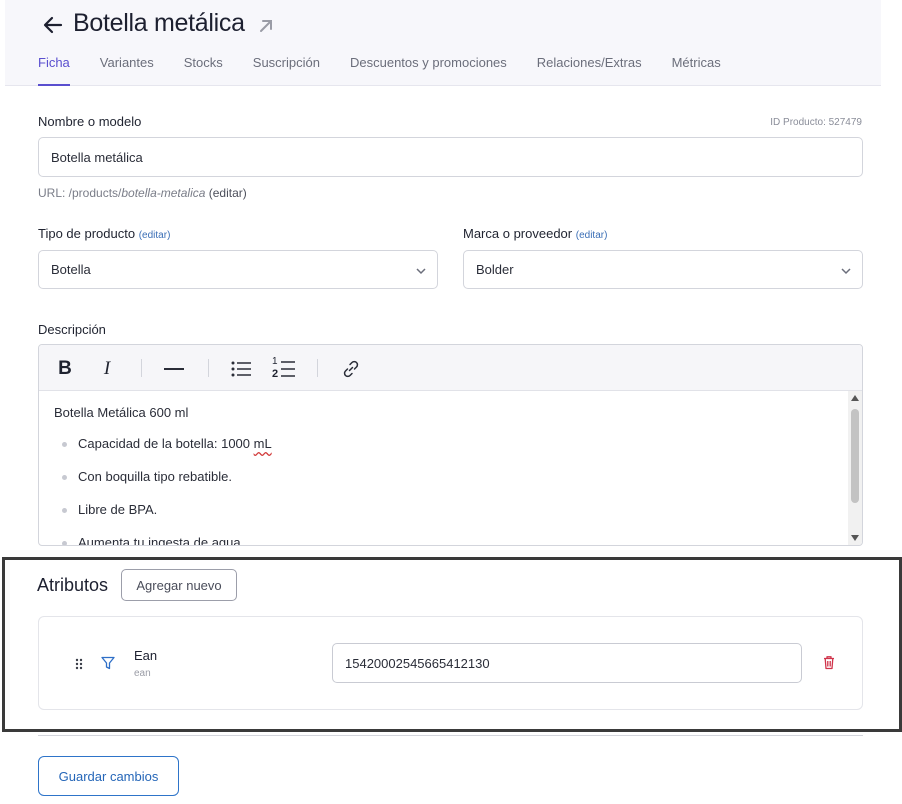 This screenshot has width=902, height=804. What do you see at coordinates (167, 539) in the screenshot?
I see `list-item: Aumenta tu ingesta de agua.` at bounding box center [167, 539].